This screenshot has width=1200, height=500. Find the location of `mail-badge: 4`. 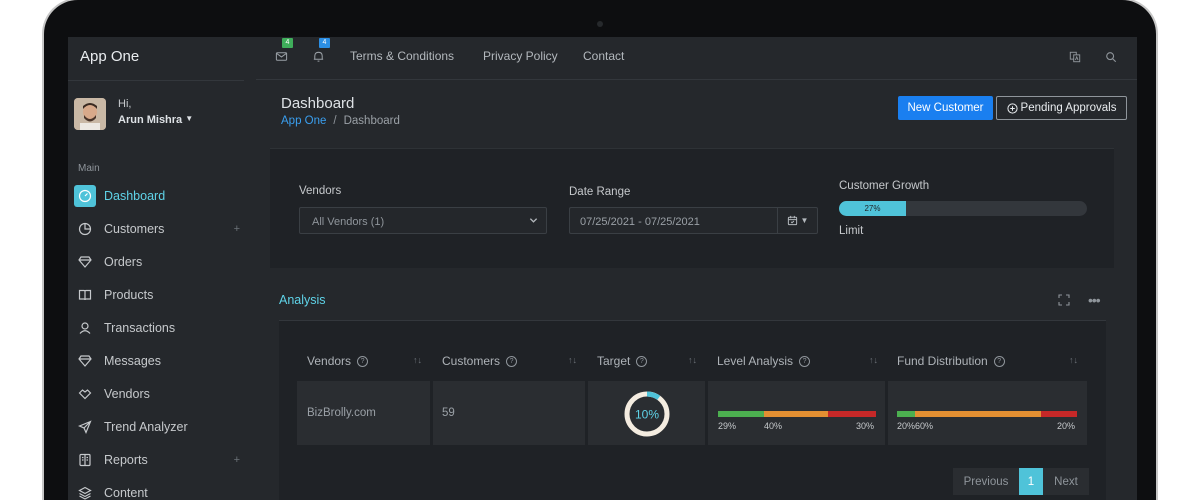

mail-badge: 4 is located at coordinates (287, 43).